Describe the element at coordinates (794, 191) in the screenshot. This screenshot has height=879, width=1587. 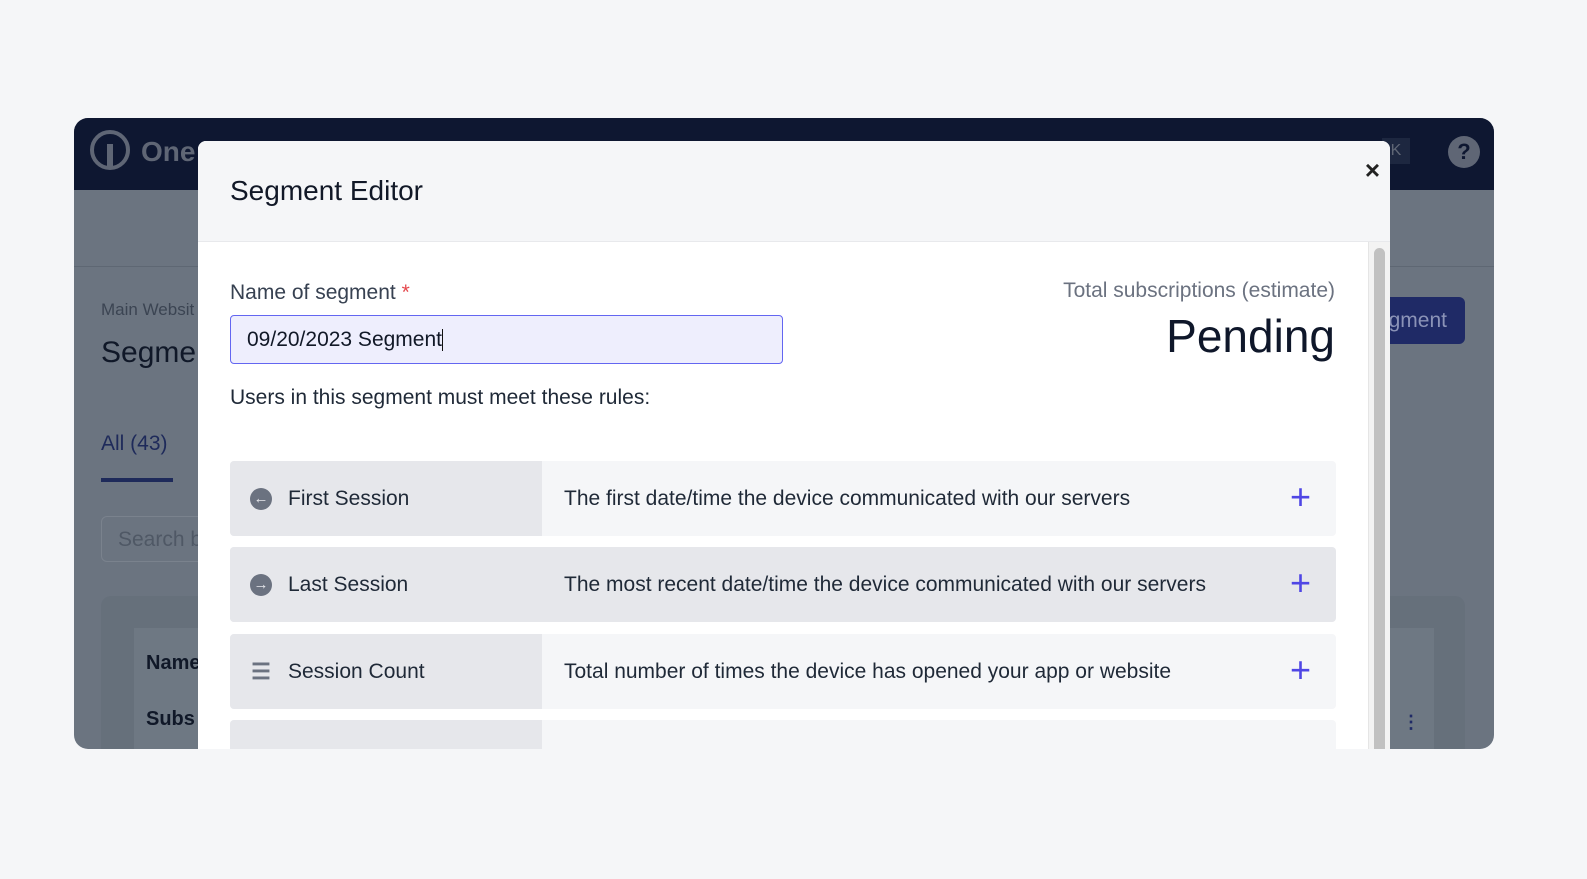
I see `modal-header: Segment Editor ×` at that location.